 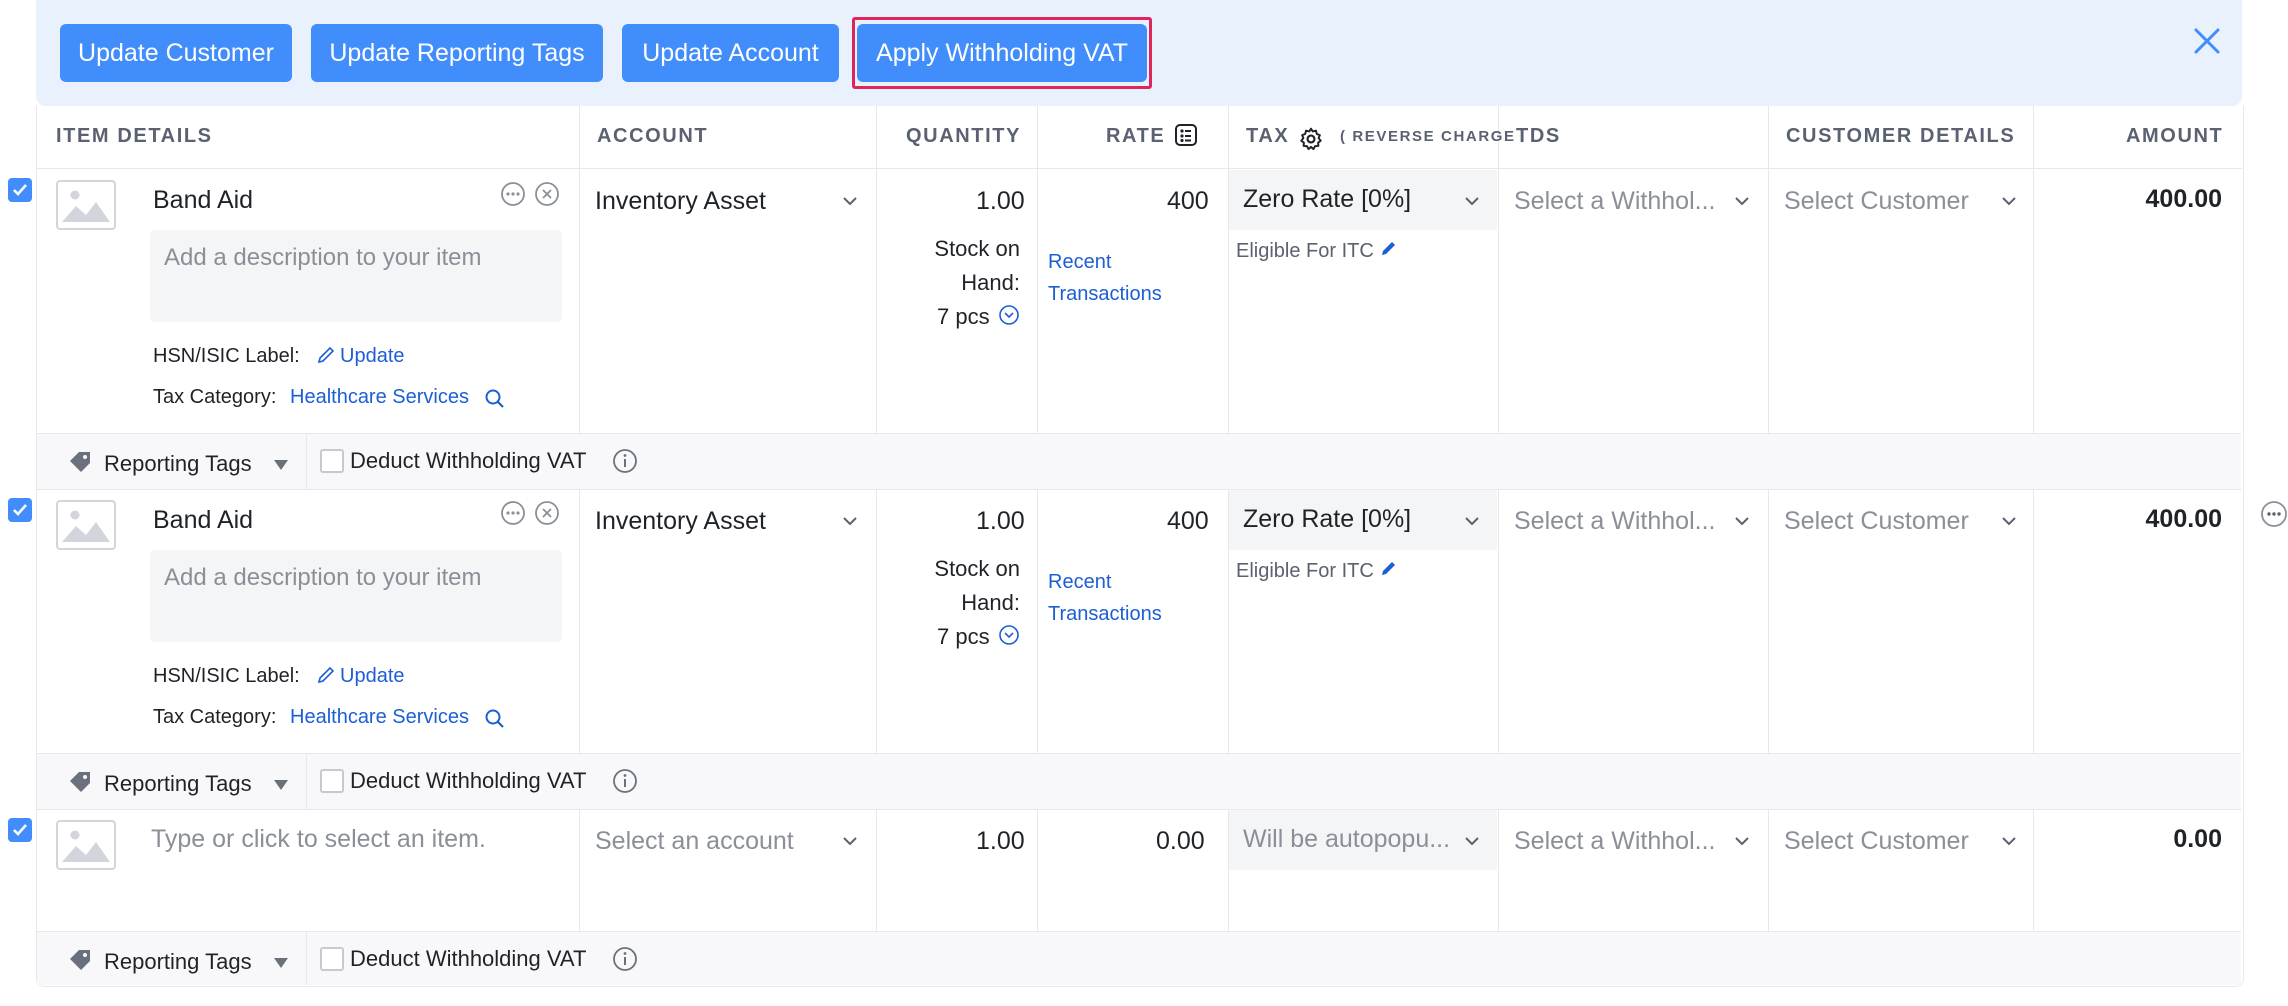 I want to click on col-account: ACCOUNT, so click(x=653, y=136).